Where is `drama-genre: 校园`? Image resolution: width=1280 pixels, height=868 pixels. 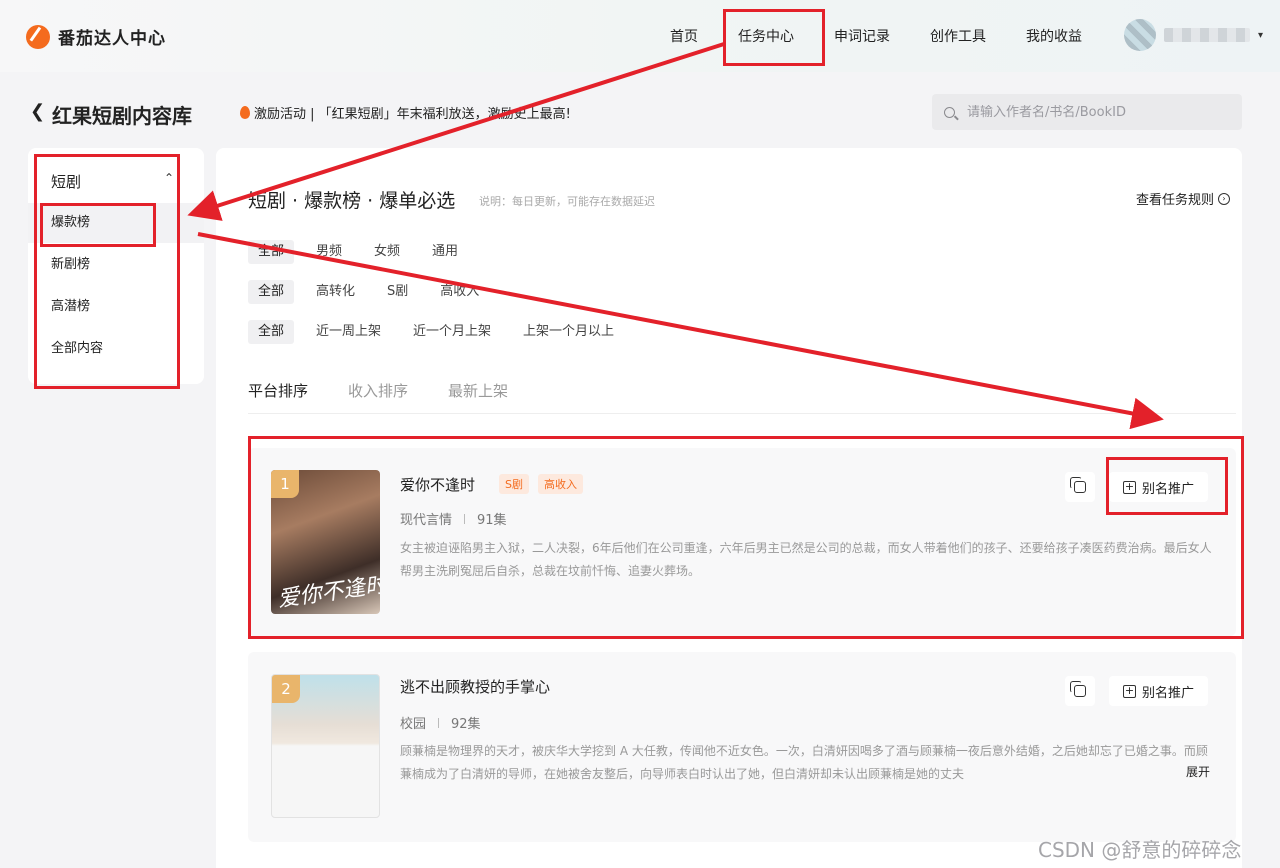
drama-genre: 校园 is located at coordinates (413, 724).